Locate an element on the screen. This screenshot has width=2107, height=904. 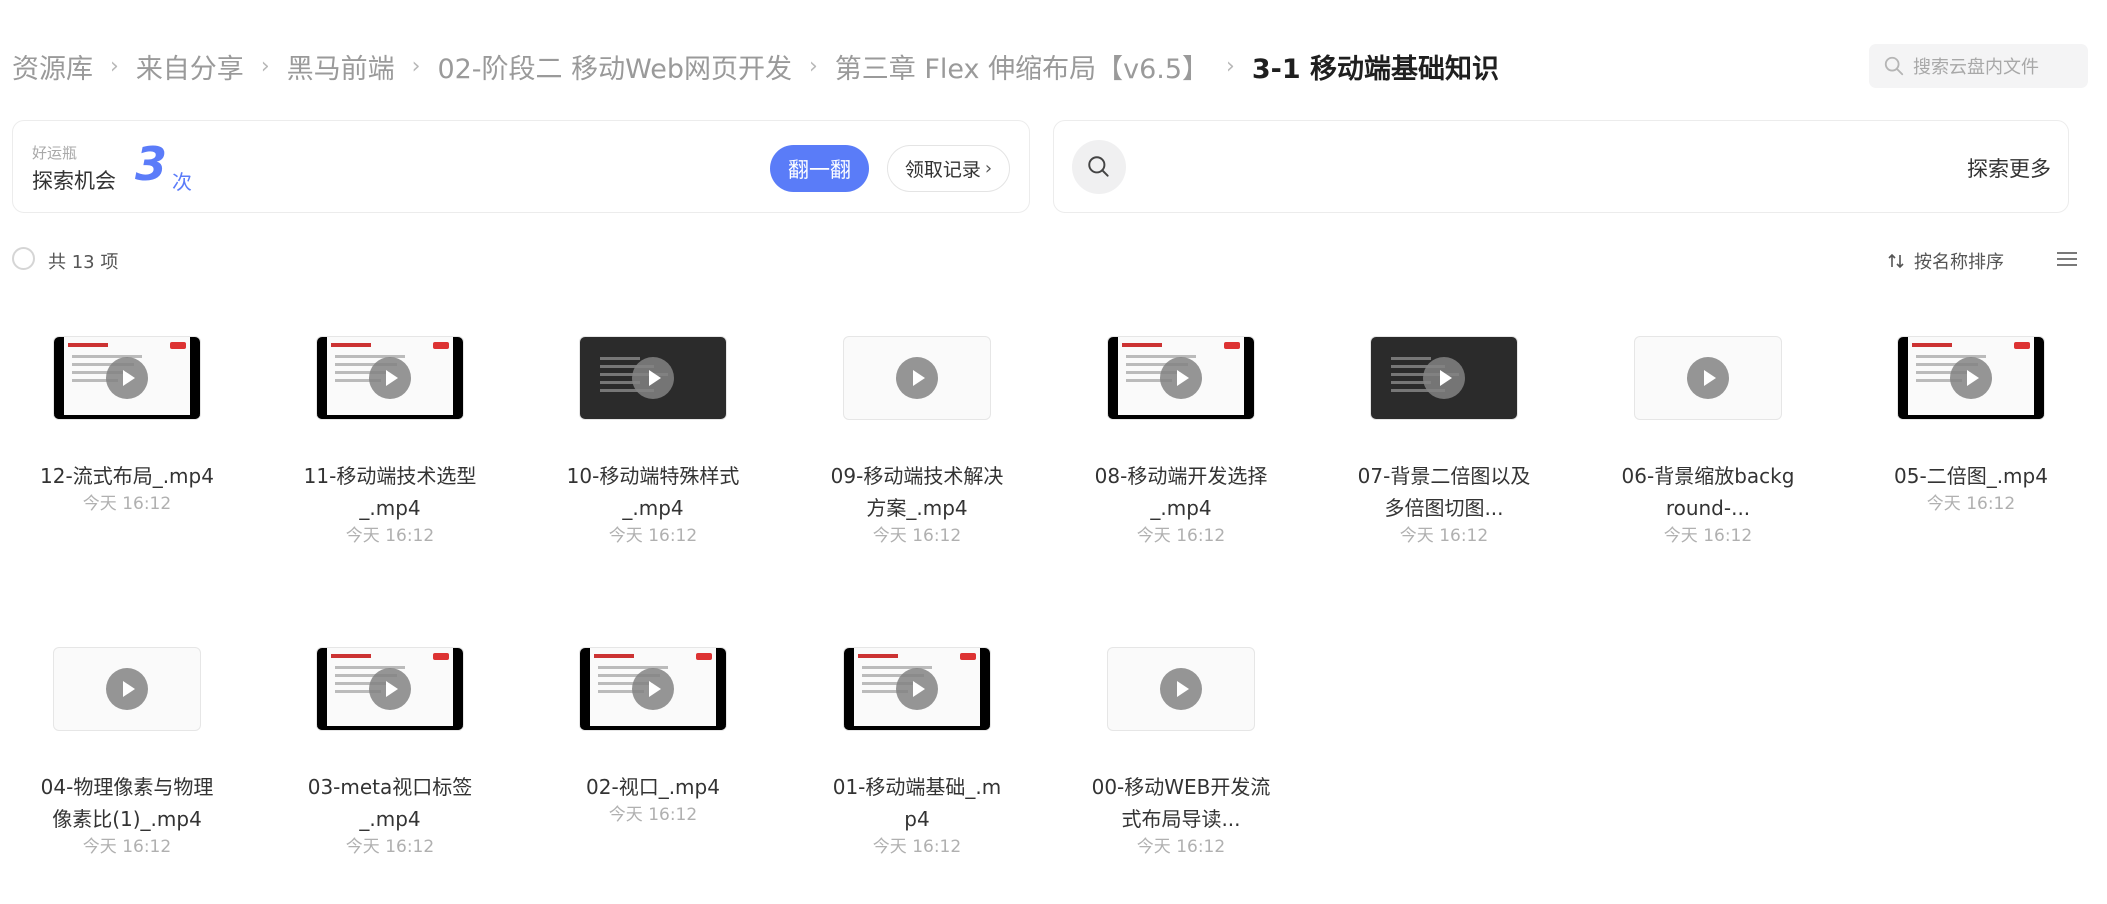
breadcrumb-item-resource-library: 资源库 is located at coordinates (52, 66).